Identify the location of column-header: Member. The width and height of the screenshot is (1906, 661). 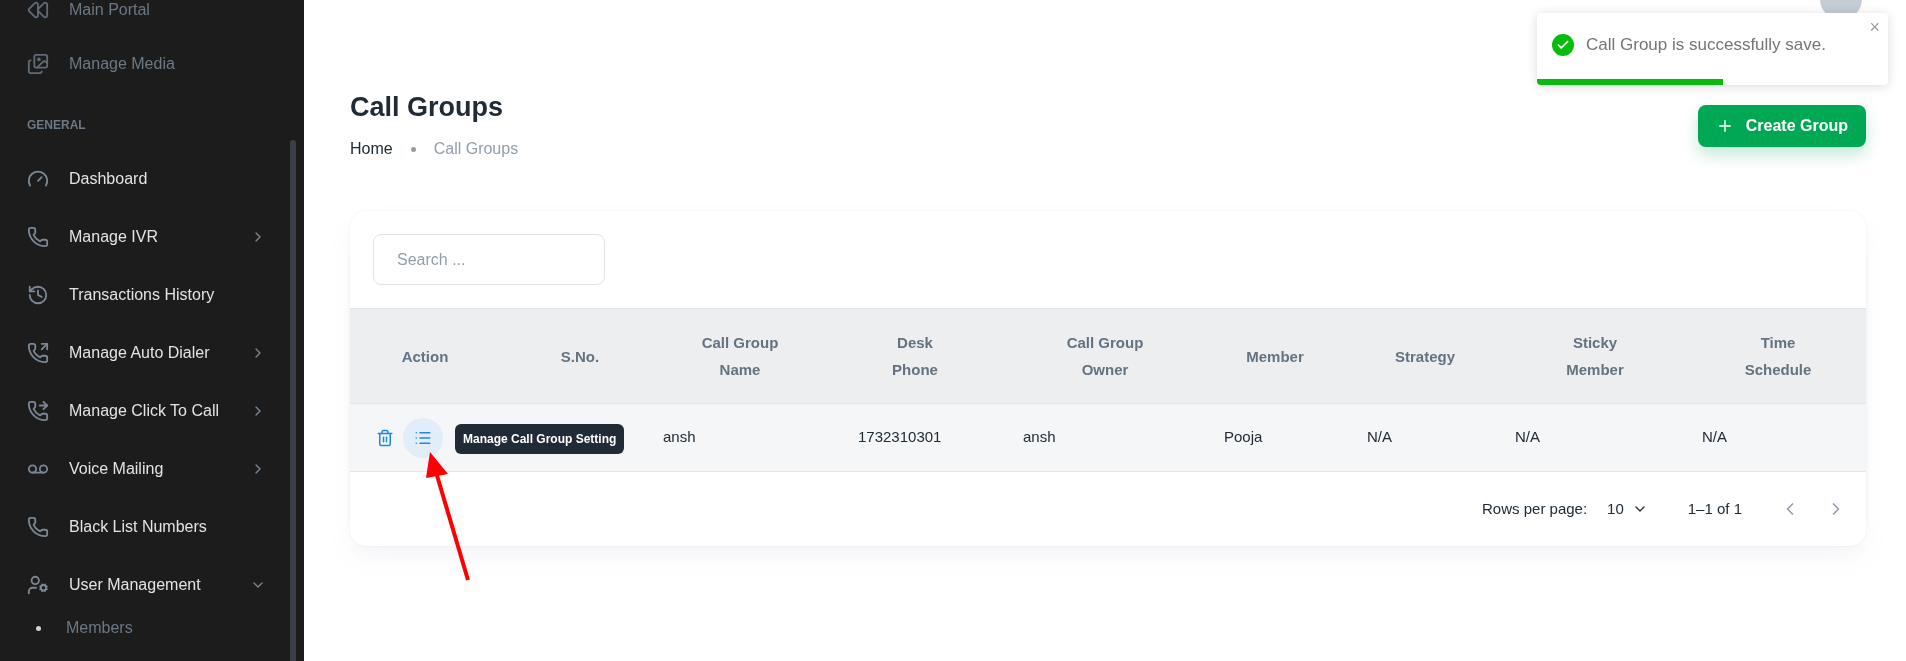
(1275, 356).